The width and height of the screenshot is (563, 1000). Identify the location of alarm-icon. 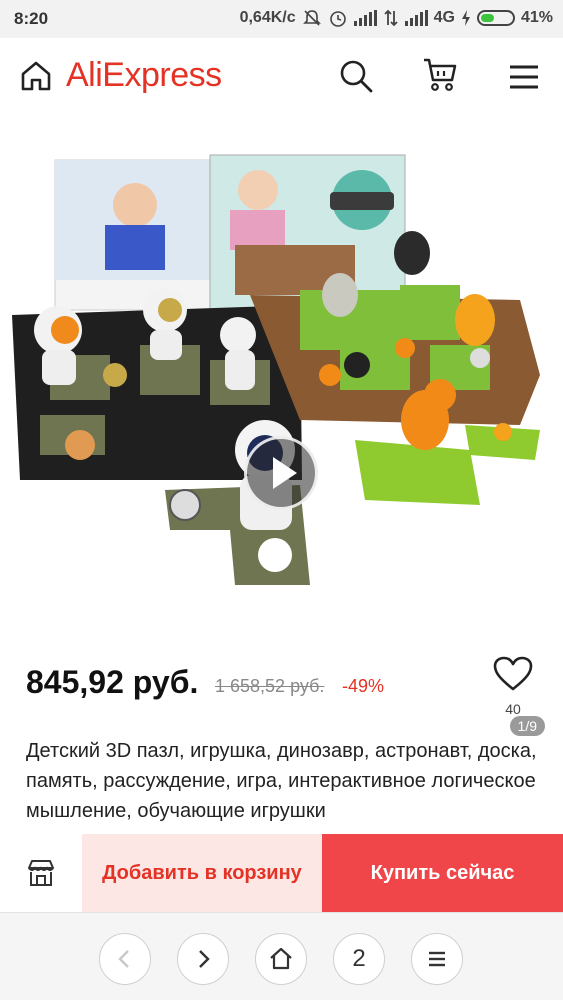
(337, 19).